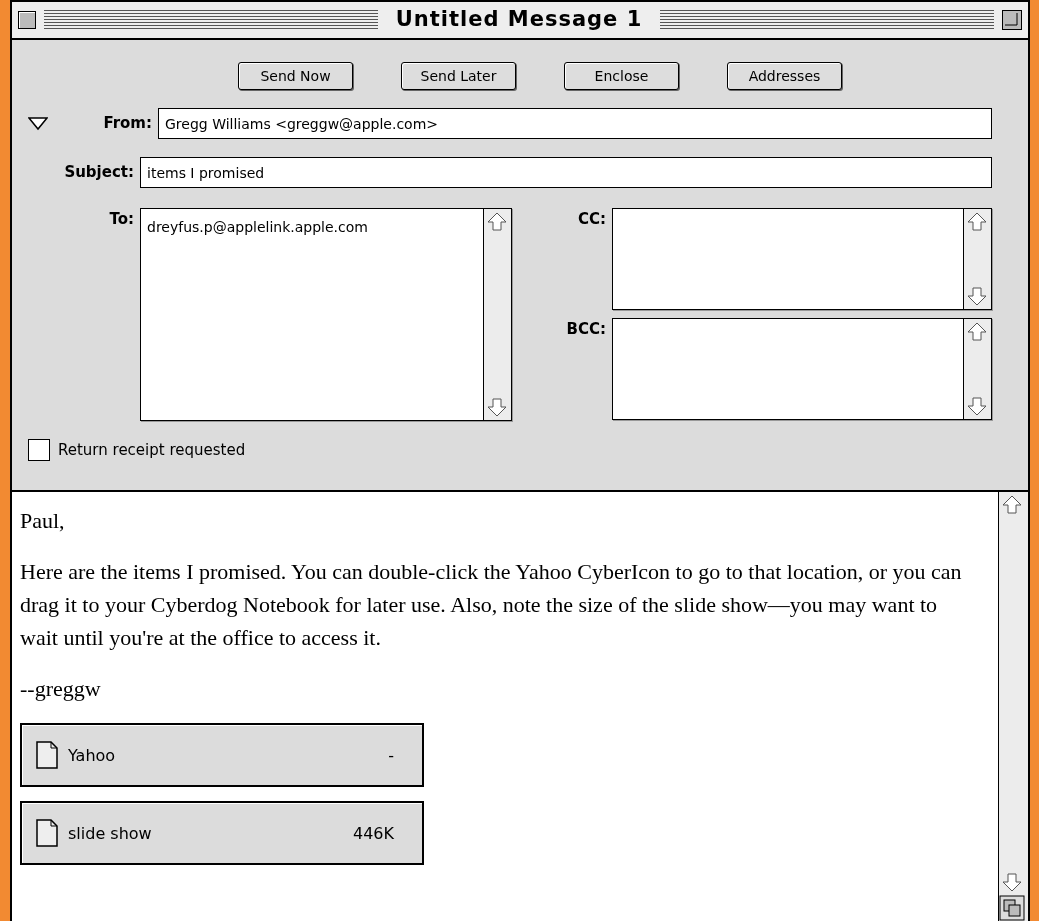 Image resolution: width=1039 pixels, height=921 pixels. I want to click on to-field: dreyfus.p@applelink.apple.com, so click(326, 315).